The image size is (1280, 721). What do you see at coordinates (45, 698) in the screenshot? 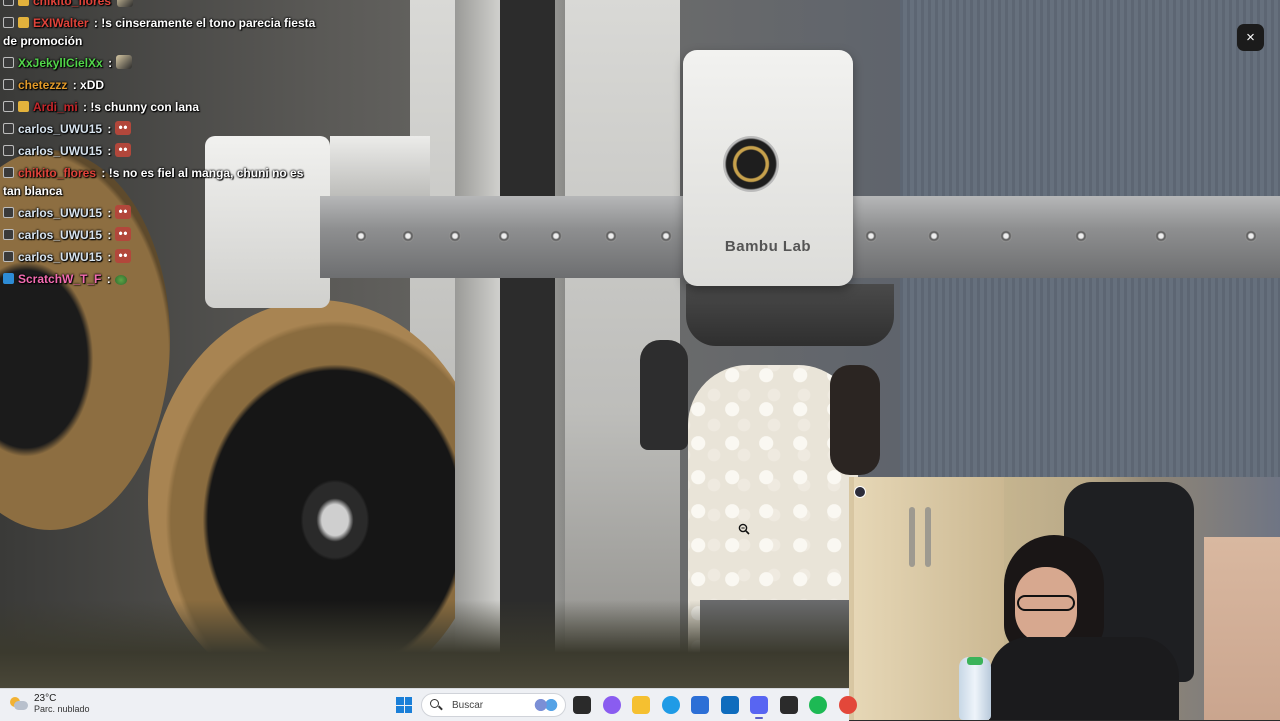
I see `weather-temperature: 23°C` at bounding box center [45, 698].